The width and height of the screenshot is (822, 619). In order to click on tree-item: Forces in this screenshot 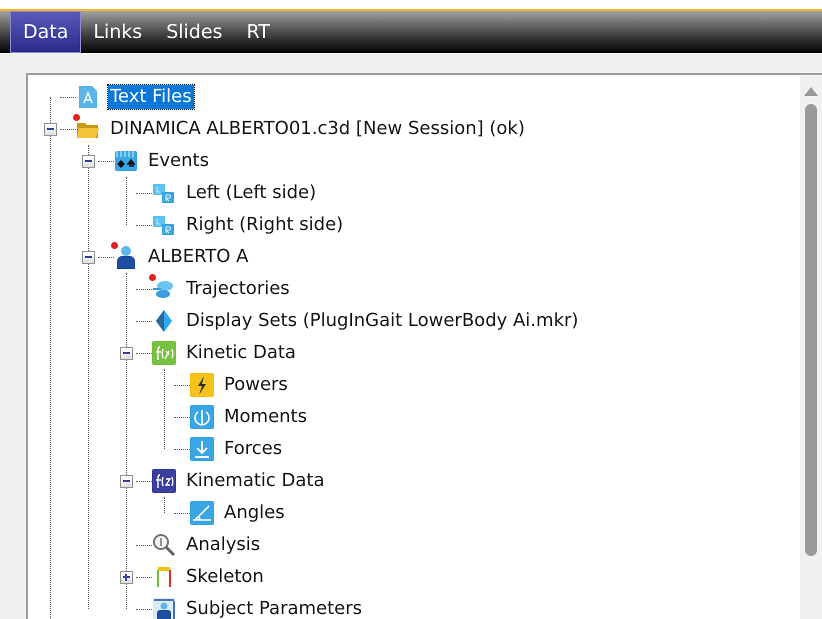, I will do `click(253, 449)`.